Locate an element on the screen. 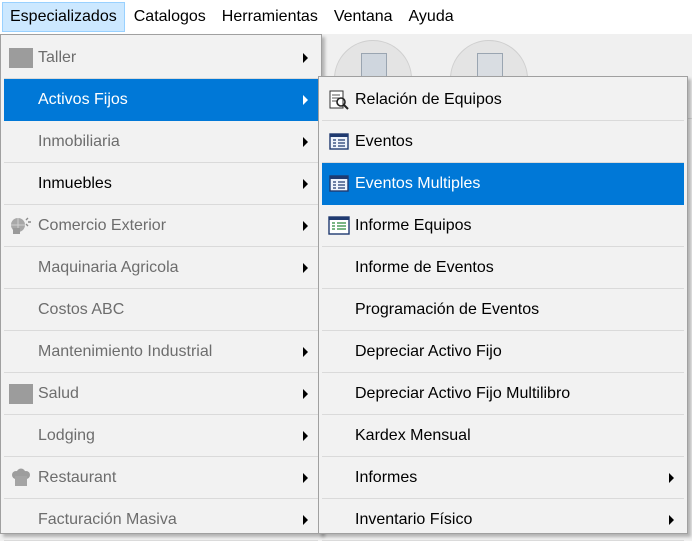 Image resolution: width=692 pixels, height=541 pixels. especializados-item-comercio-exterior: Comercio Exterior is located at coordinates (161, 226).